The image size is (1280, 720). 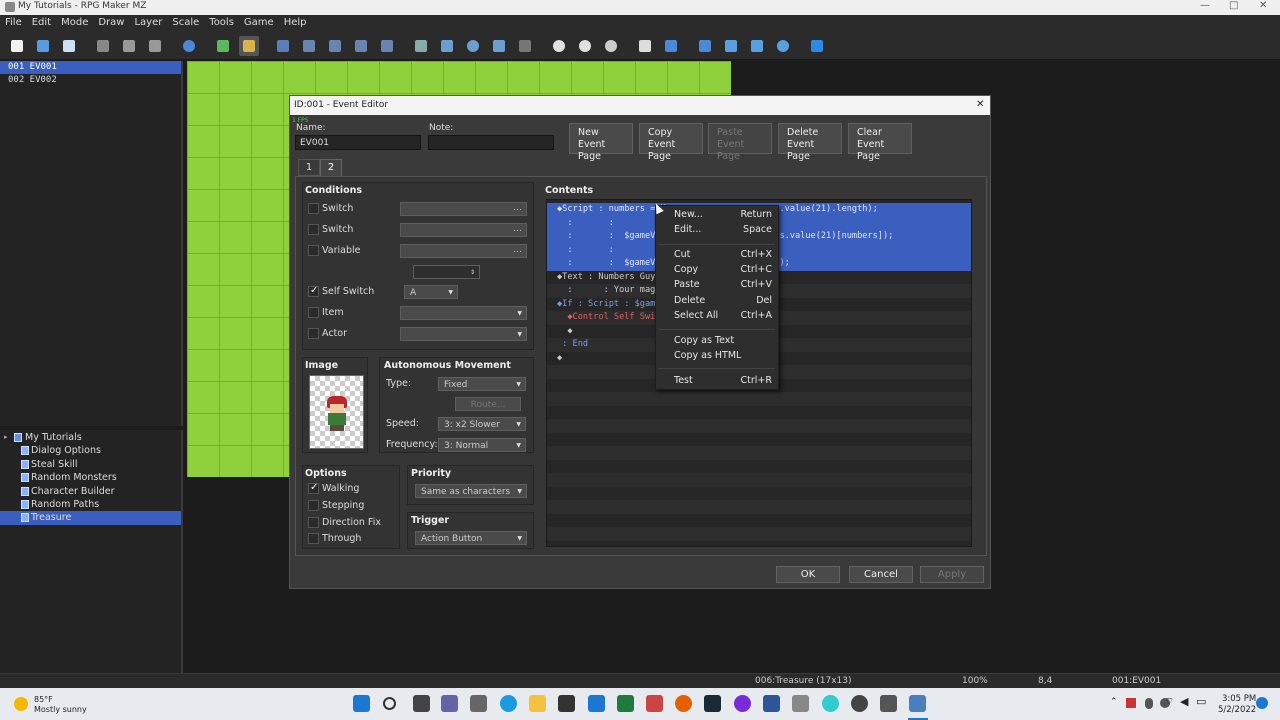 I want to click on weather-temp: 85°F, so click(x=43, y=699).